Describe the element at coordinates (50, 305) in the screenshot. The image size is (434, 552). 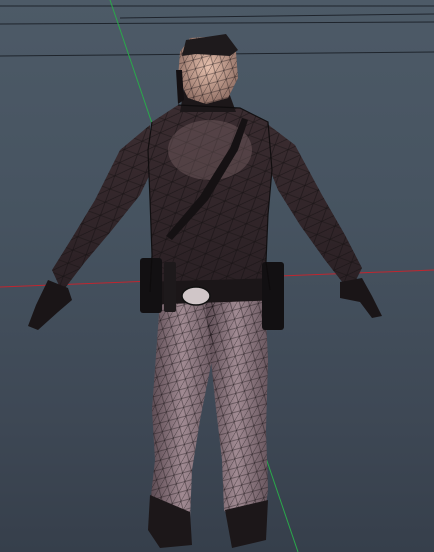
I see `left-hand` at that location.